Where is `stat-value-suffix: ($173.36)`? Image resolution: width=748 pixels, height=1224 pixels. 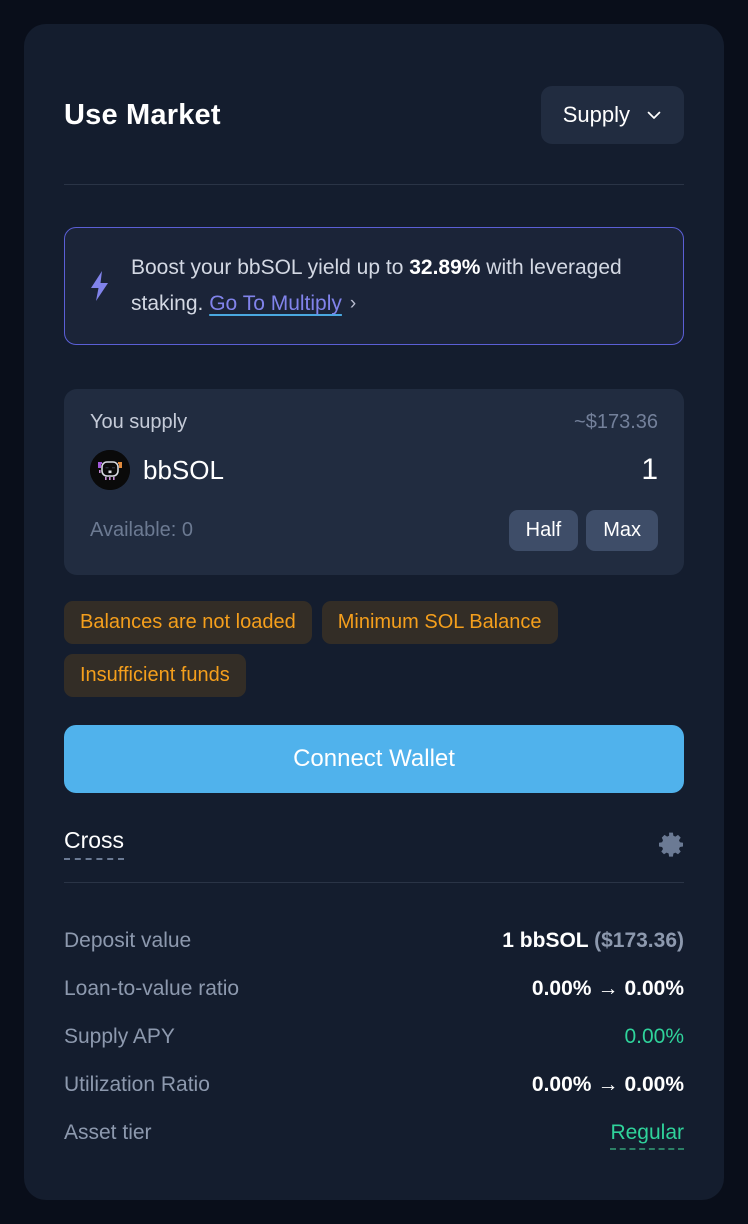
stat-value-suffix: ($173.36) is located at coordinates (639, 940).